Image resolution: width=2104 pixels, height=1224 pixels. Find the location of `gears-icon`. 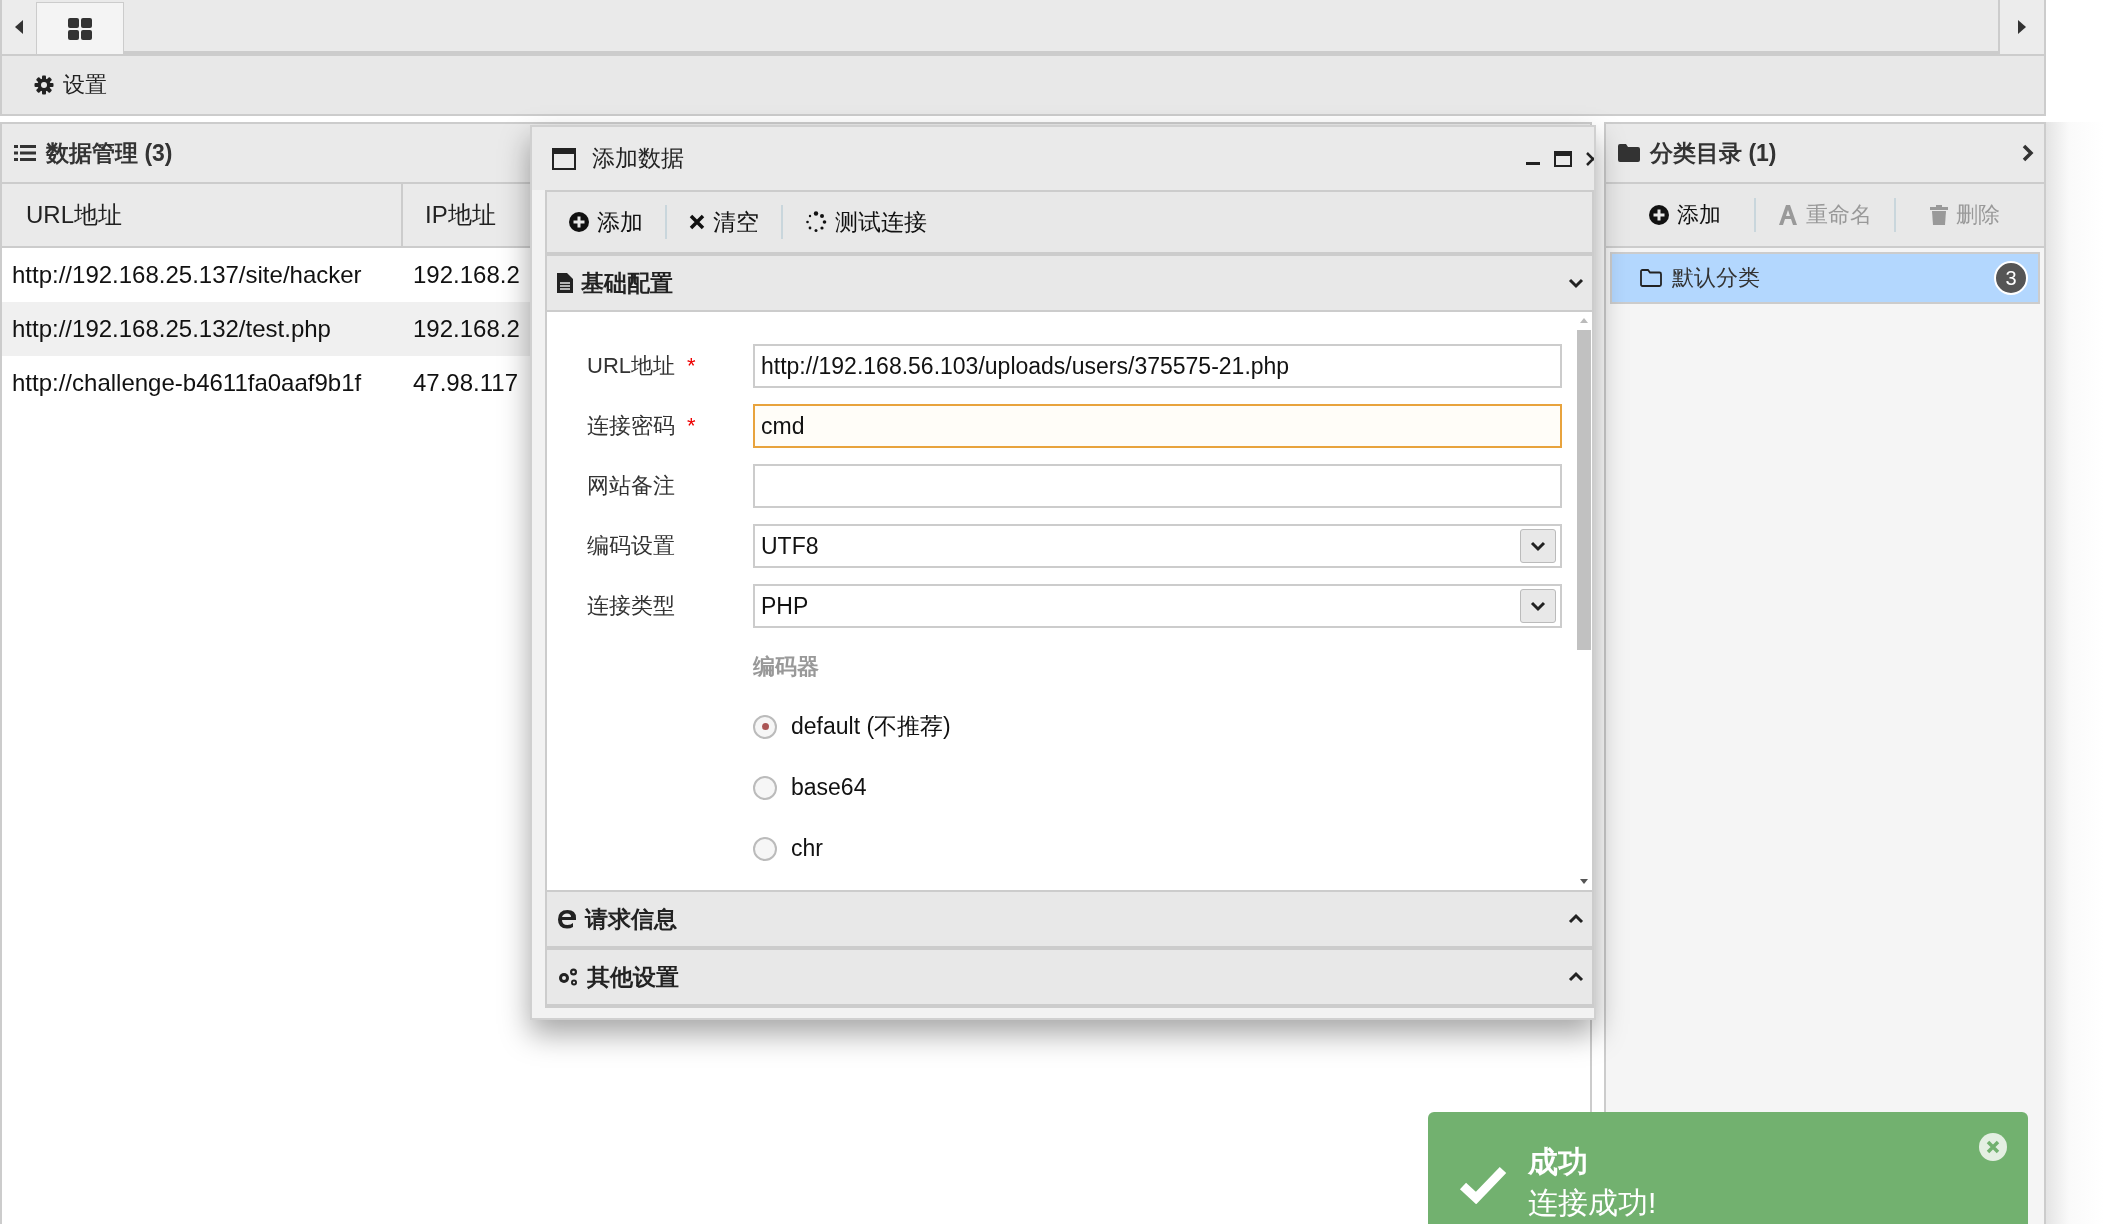

gears-icon is located at coordinates (568, 977).